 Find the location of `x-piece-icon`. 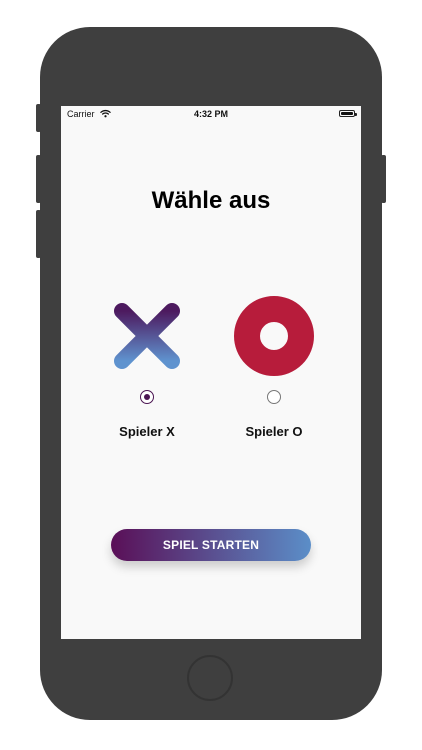

x-piece-icon is located at coordinates (147, 336).